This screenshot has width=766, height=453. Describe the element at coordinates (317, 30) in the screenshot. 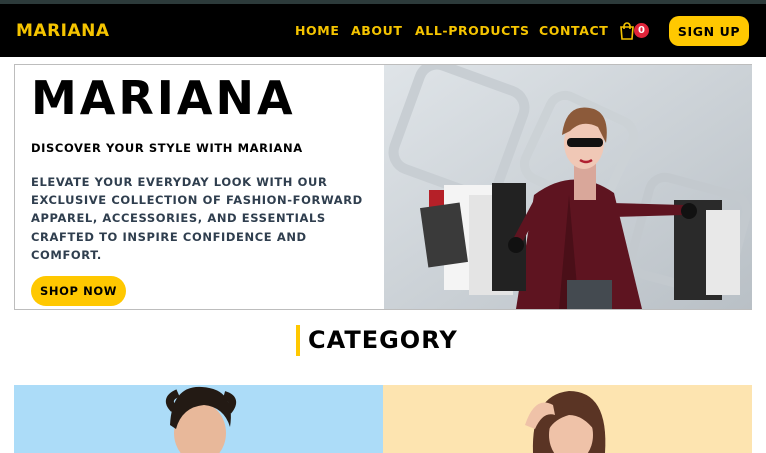

I see `nav-home-link: HOME` at that location.